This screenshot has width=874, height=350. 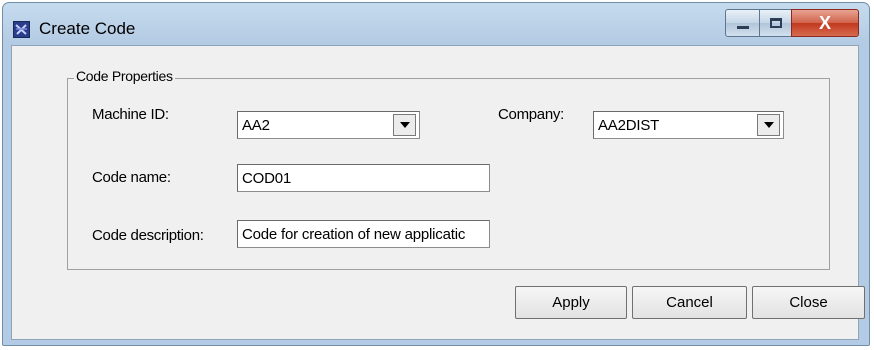 What do you see at coordinates (436, 25) in the screenshot?
I see `title-bar: Create Code X` at bounding box center [436, 25].